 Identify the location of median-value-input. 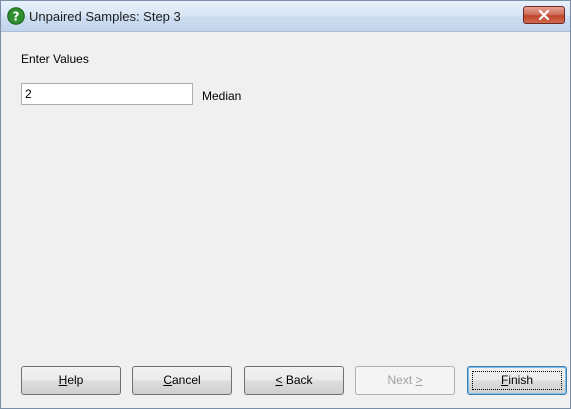
(107, 94).